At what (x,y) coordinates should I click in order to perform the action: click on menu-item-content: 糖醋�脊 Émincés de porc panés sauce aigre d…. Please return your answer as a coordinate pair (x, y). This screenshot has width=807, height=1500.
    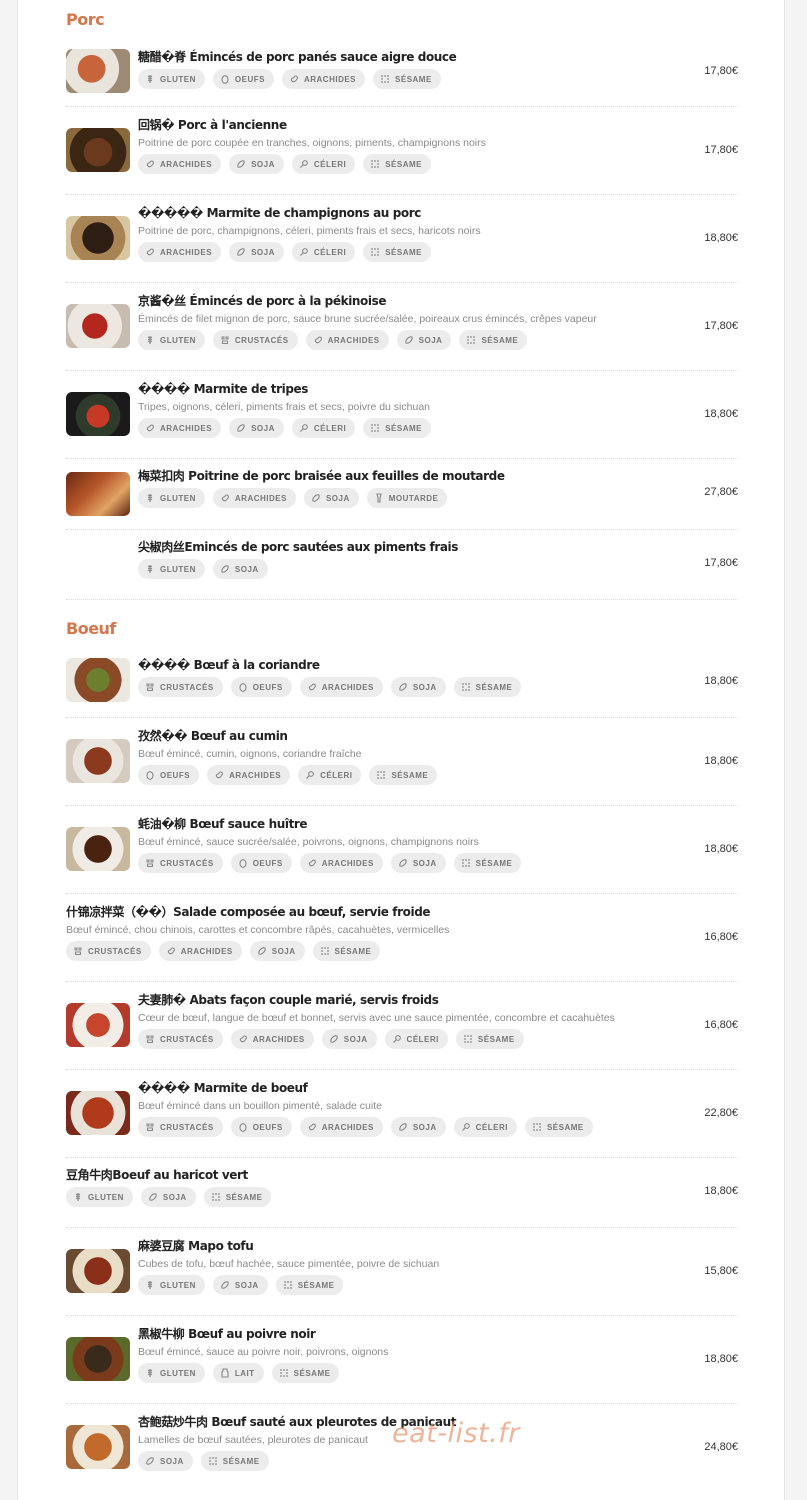
    Looking at the image, I should click on (396, 69).